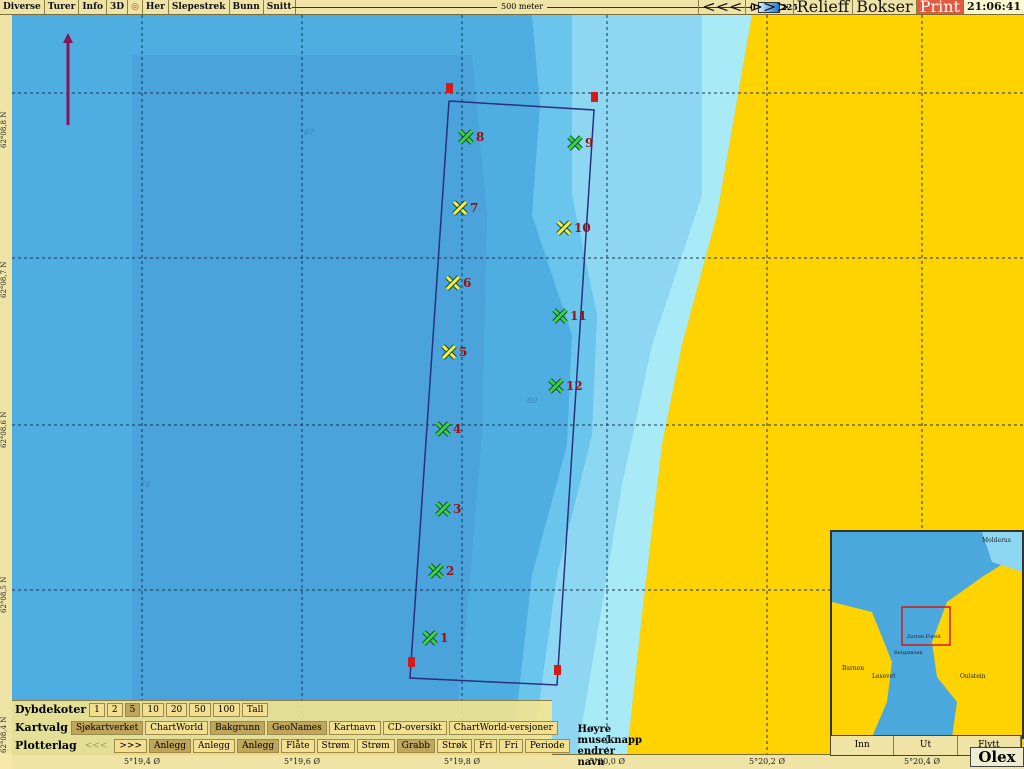 This screenshot has height=769, width=1024. What do you see at coordinates (574, 386) in the screenshot?
I see `marker-label: 12` at bounding box center [574, 386].